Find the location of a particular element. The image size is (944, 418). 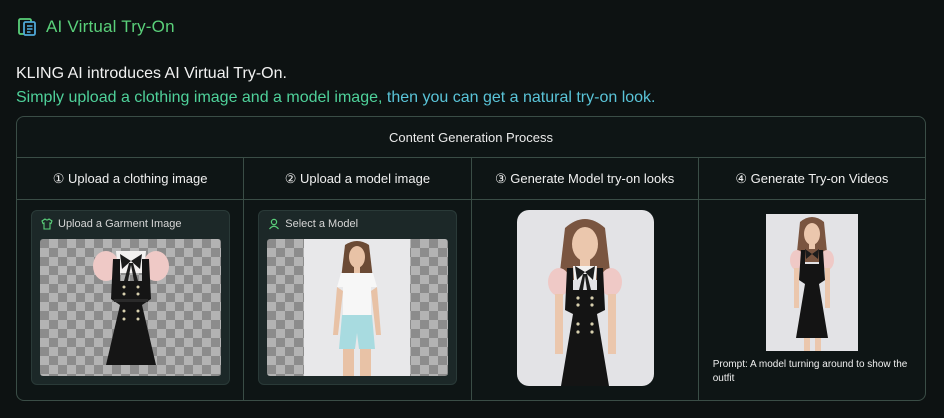

try-on-video-frame is located at coordinates (811, 282).